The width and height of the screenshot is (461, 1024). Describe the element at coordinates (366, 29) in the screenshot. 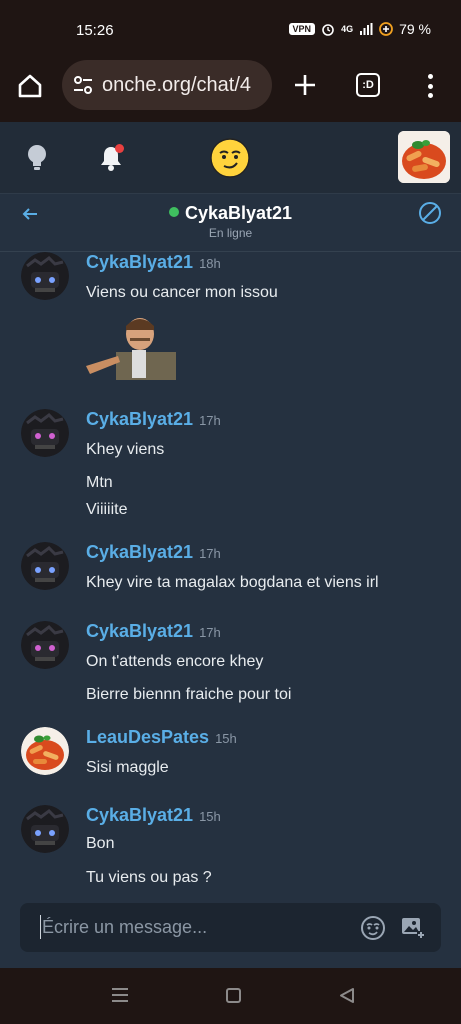

I see `signal-icon` at that location.